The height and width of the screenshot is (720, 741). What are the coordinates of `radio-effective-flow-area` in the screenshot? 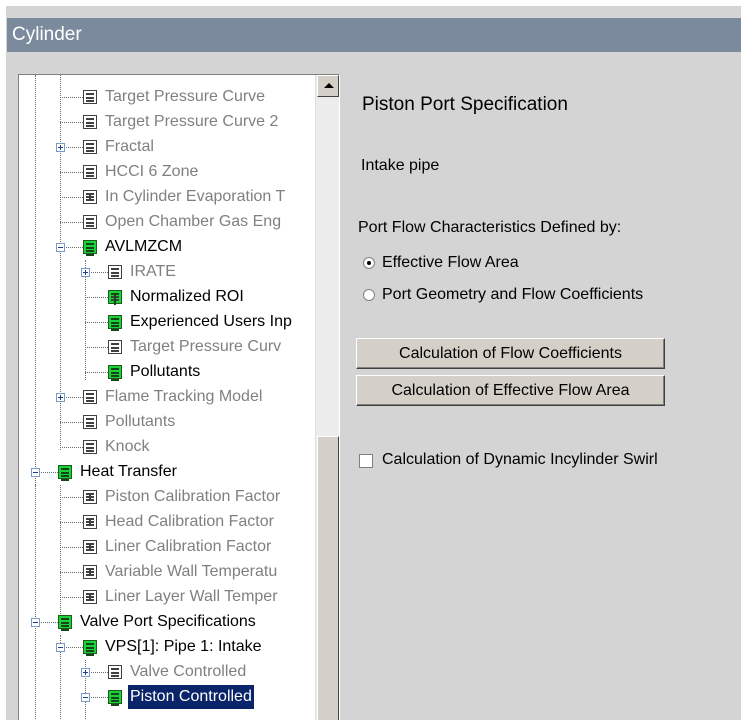 It's located at (369, 263).